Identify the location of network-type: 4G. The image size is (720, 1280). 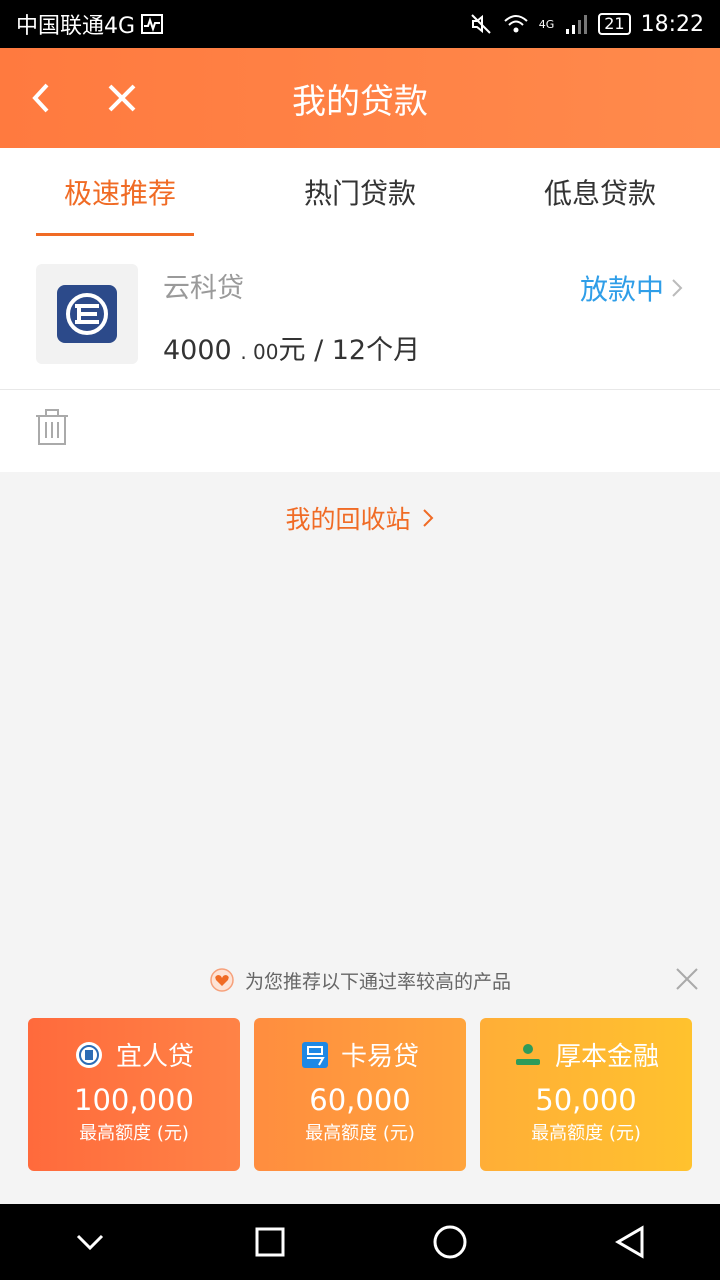
(546, 24).